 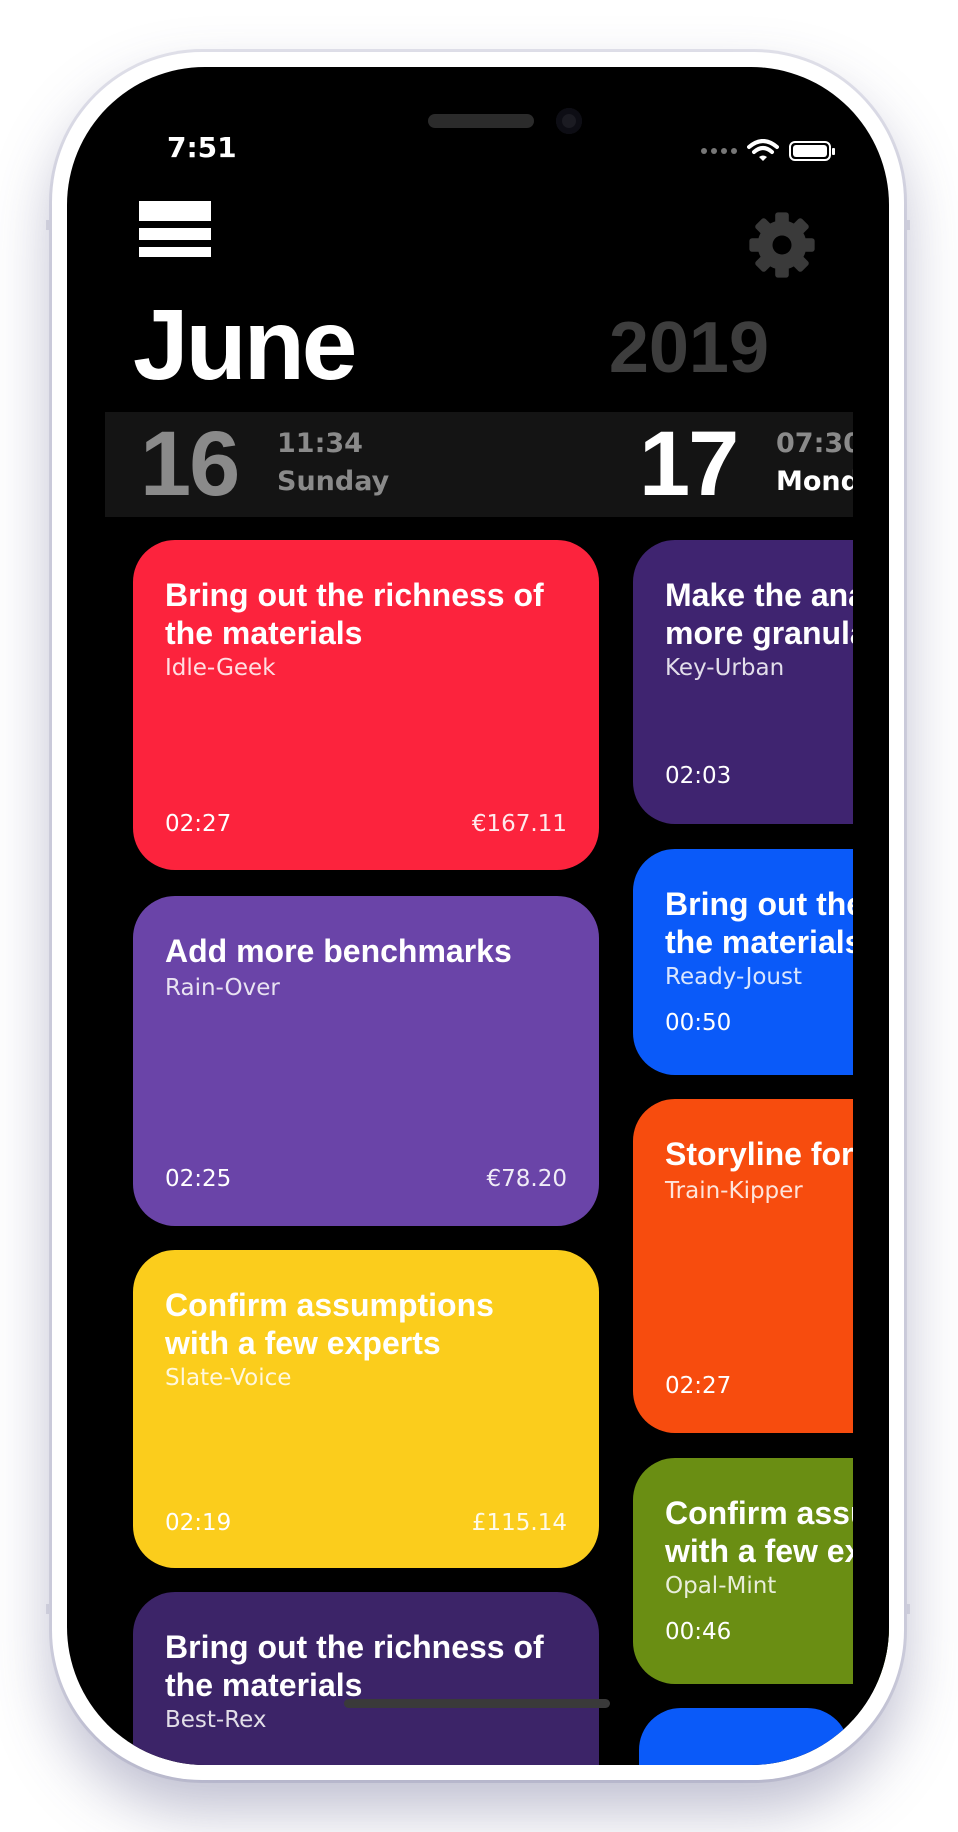 I want to click on event-card, so click(x=744, y=1736).